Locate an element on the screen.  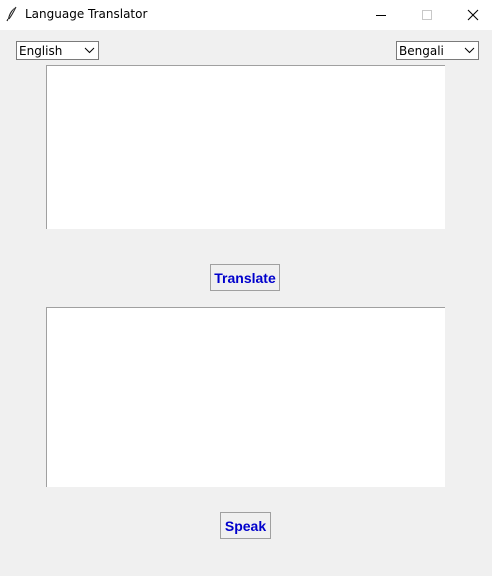
feather-icon is located at coordinates (11, 14).